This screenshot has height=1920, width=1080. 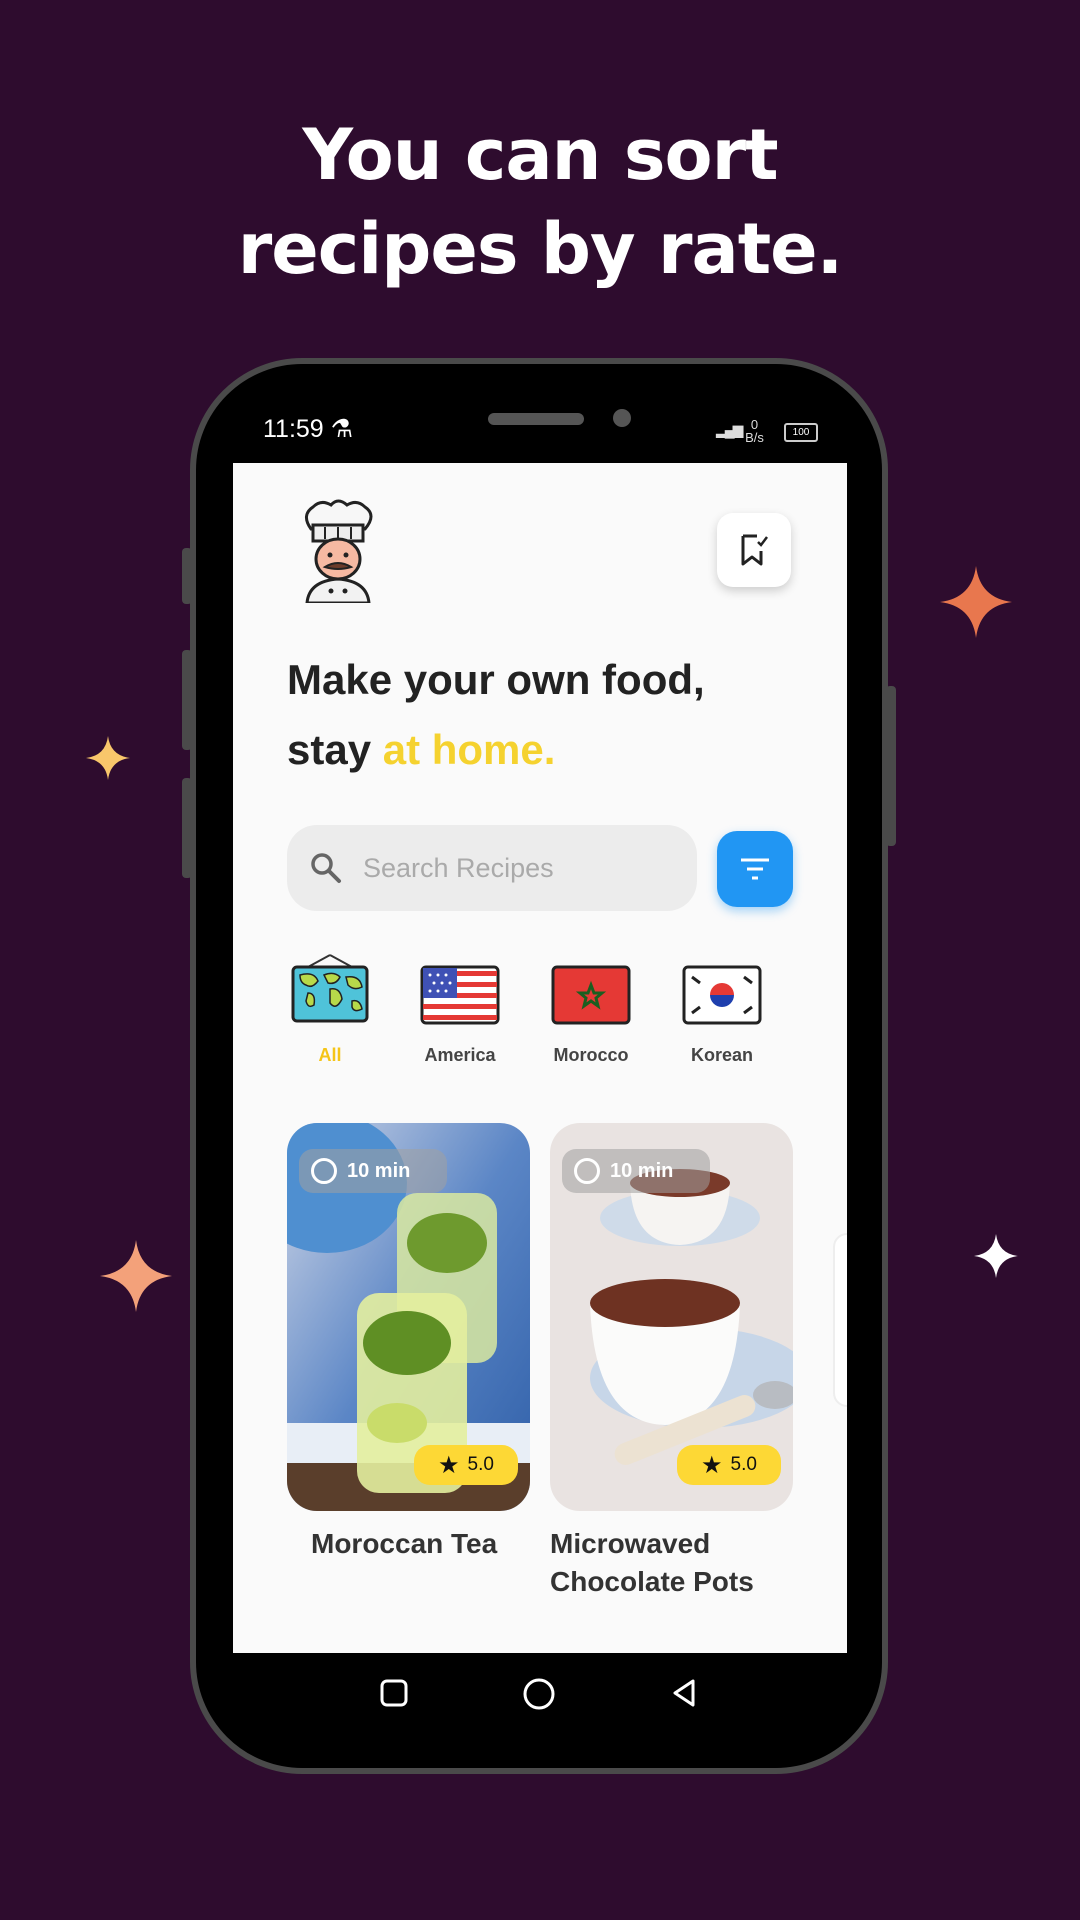 I want to click on world-map-icon, so click(x=330, y=988).